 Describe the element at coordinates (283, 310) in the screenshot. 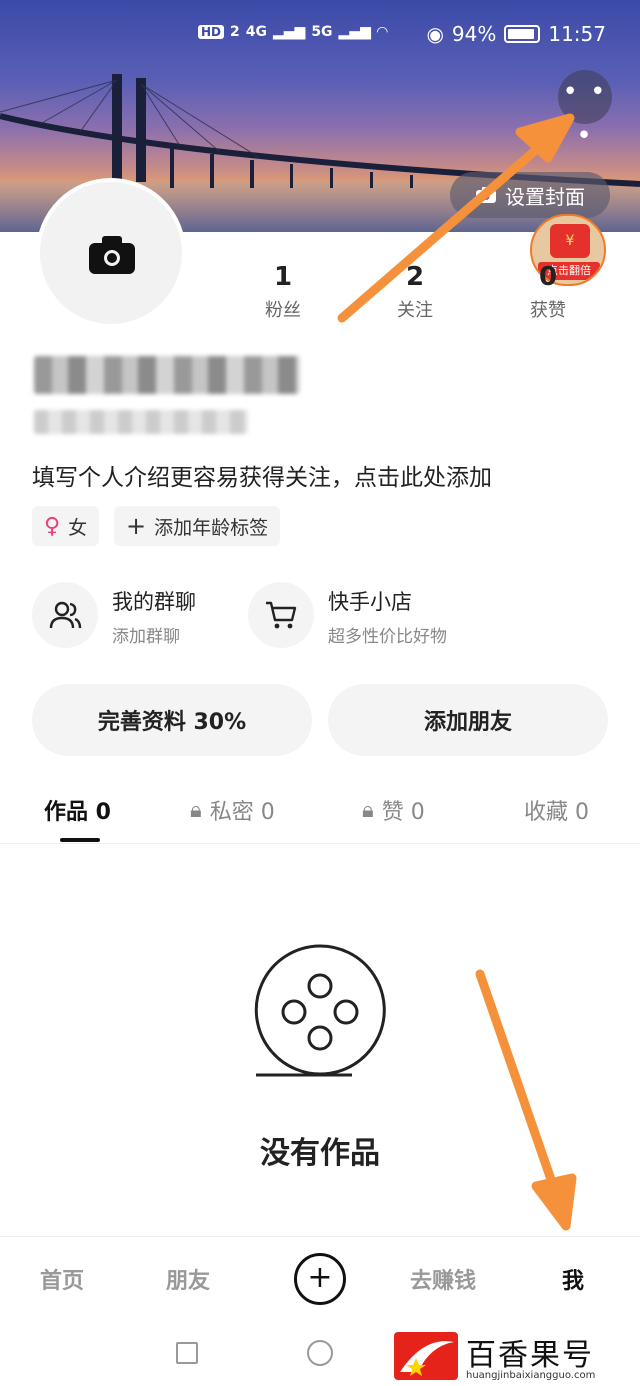

I see `stat-fans-label: 粉丝` at that location.